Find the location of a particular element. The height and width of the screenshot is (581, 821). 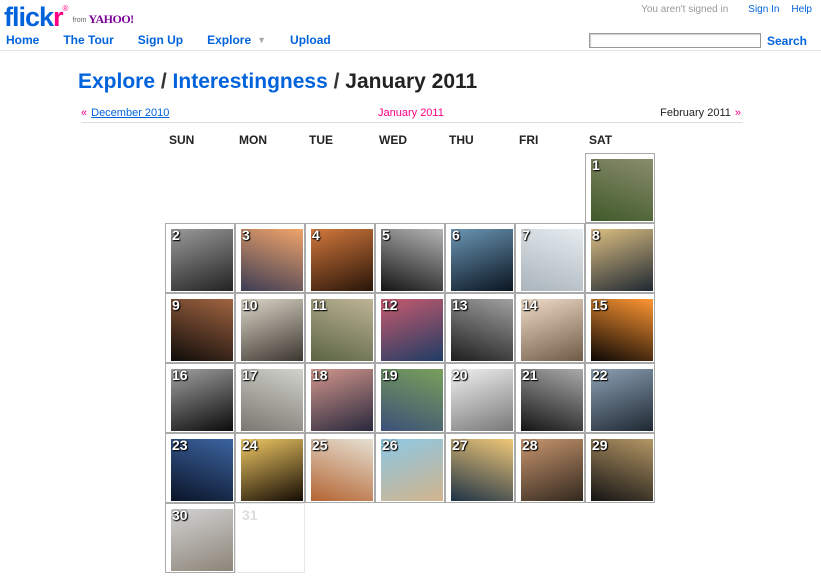

calendar-day-cell: 16 is located at coordinates (200, 398).